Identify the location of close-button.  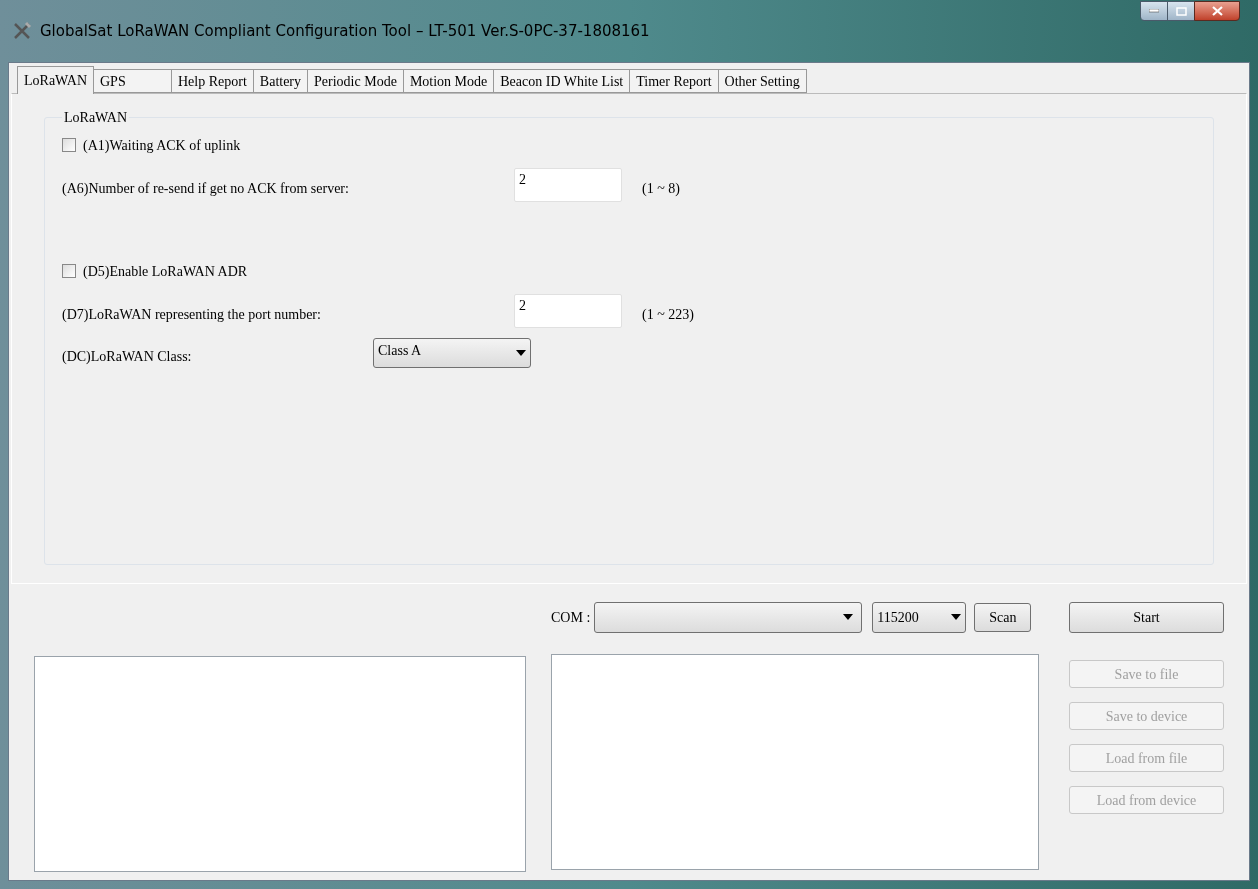
(1217, 11).